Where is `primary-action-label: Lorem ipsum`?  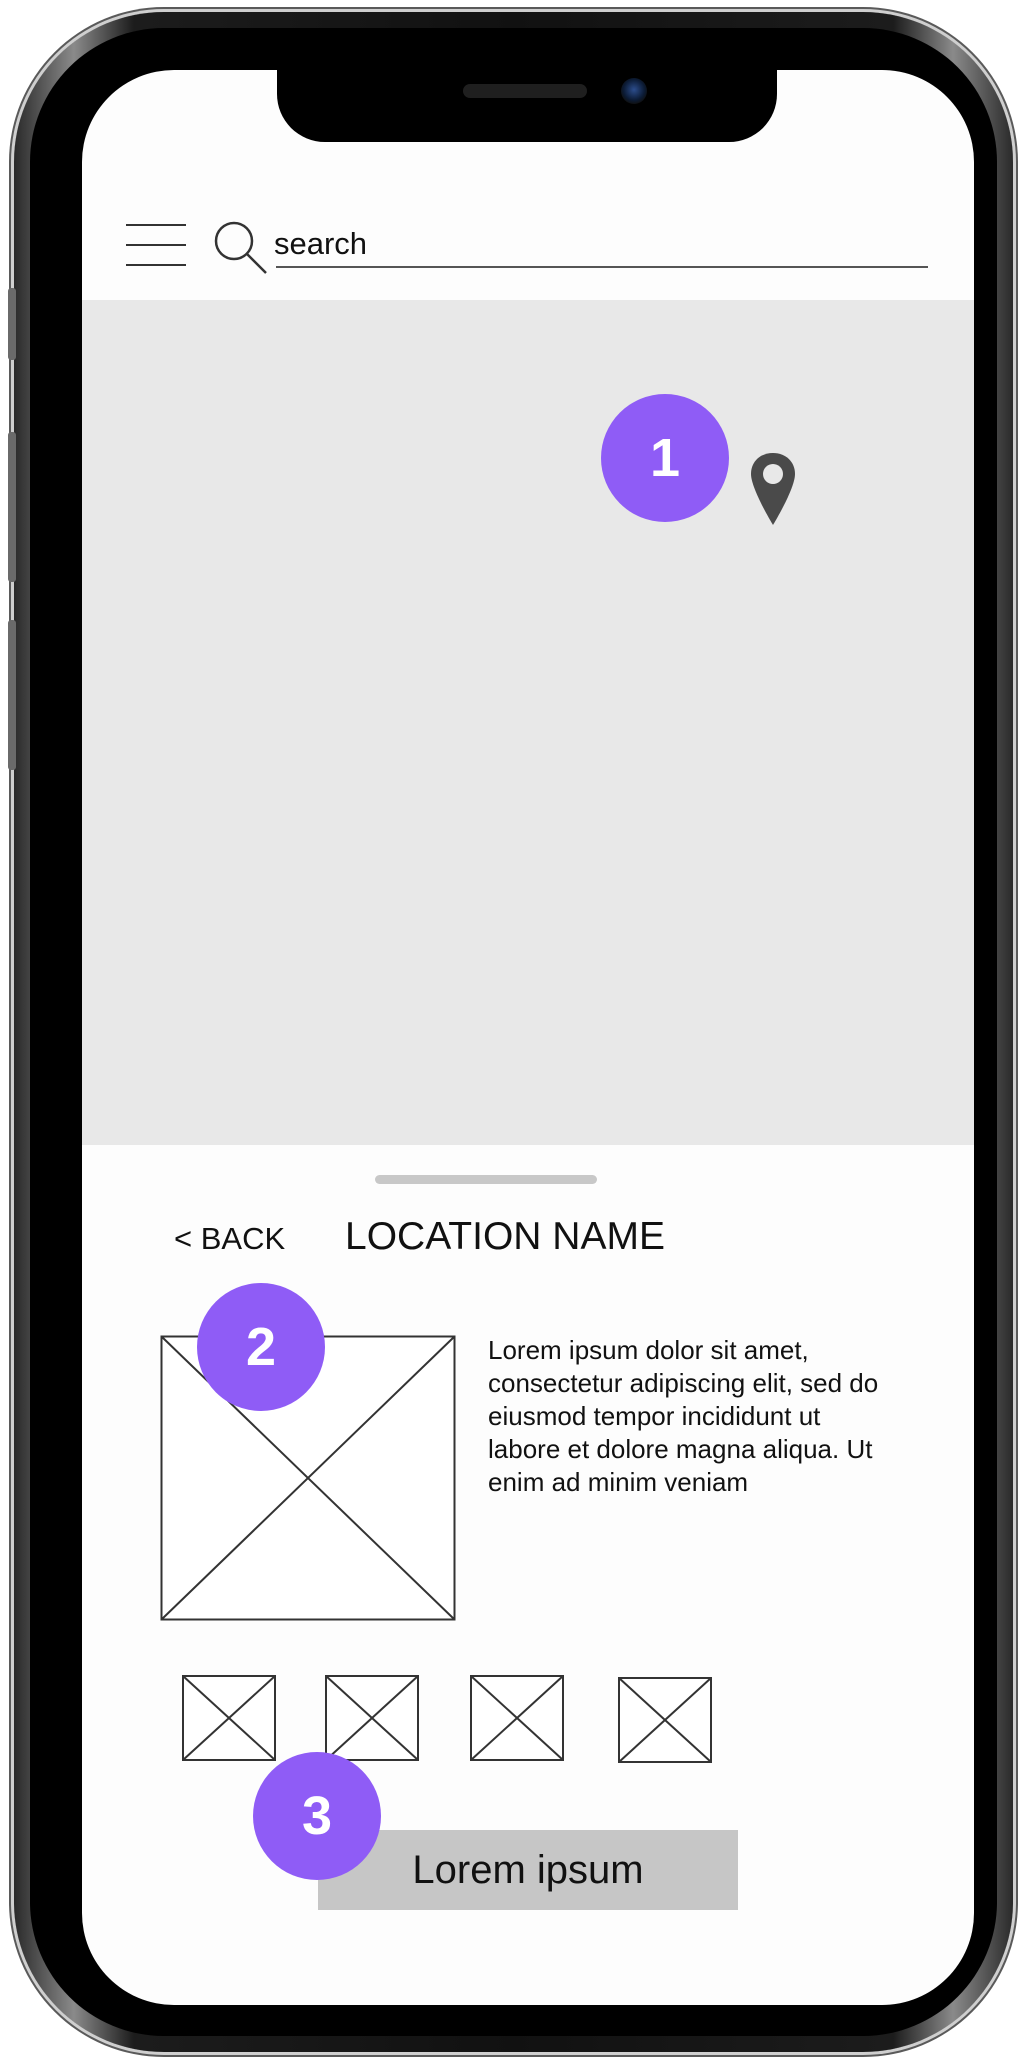
primary-action-label: Lorem ipsum is located at coordinates (528, 1869).